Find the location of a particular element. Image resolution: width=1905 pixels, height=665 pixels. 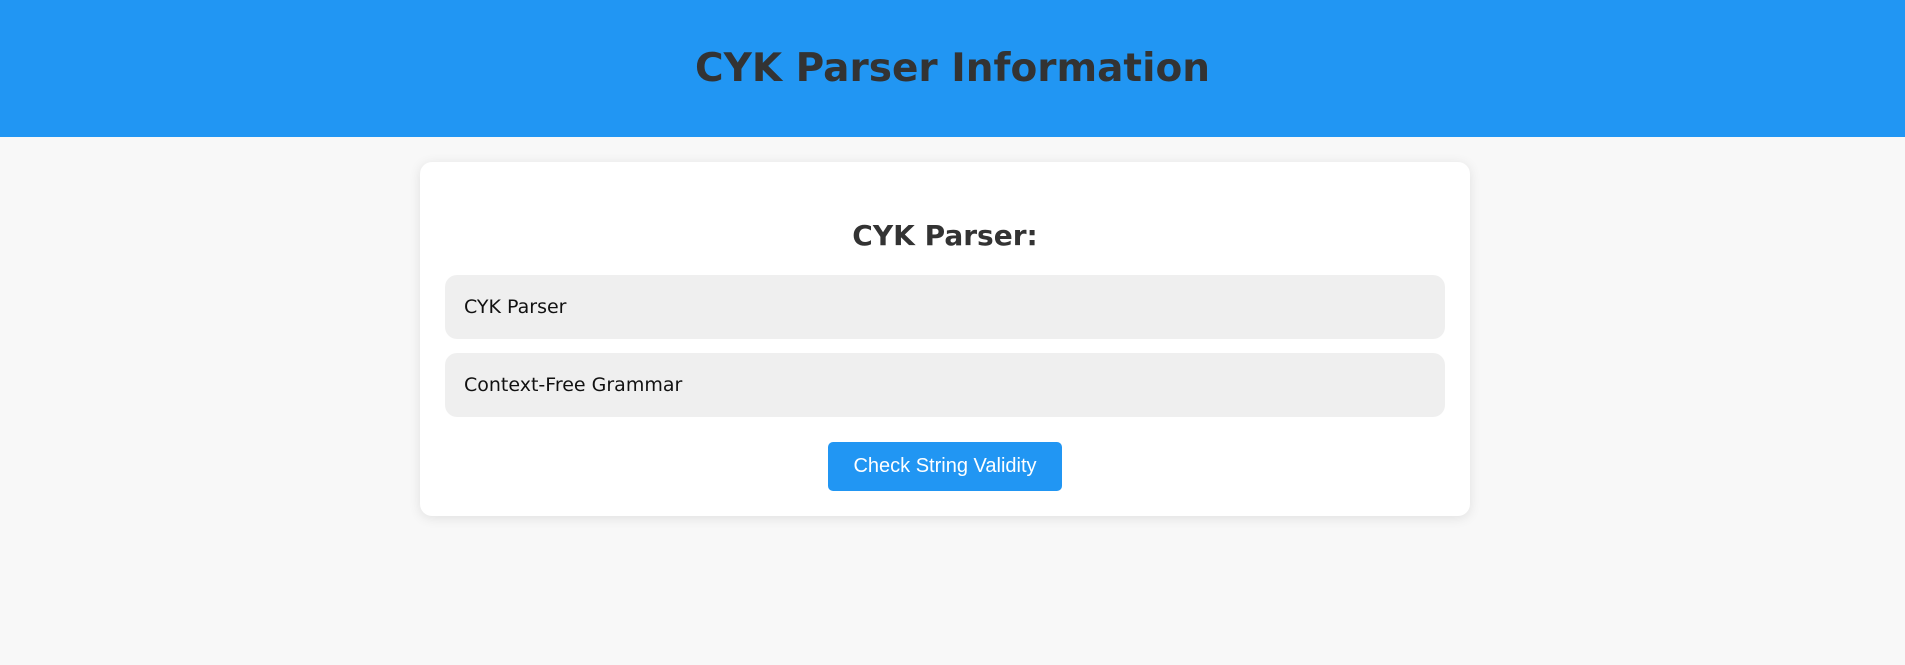

list-item: CYK Parser is located at coordinates (945, 307).